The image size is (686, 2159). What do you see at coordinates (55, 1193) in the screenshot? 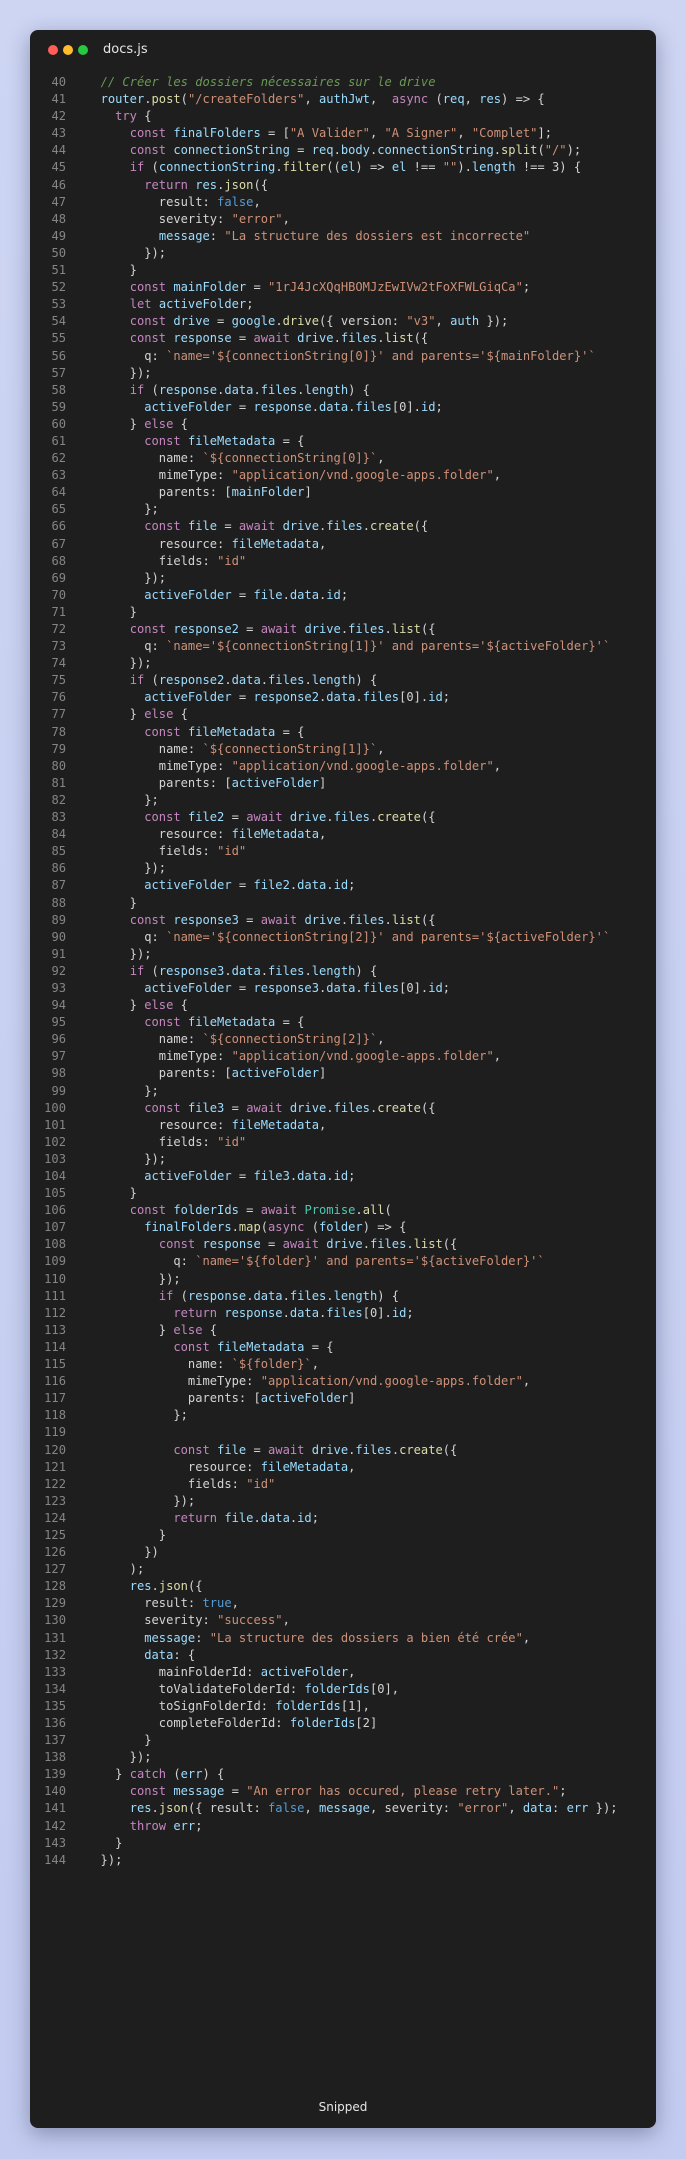
I see `line-number: 105` at bounding box center [55, 1193].